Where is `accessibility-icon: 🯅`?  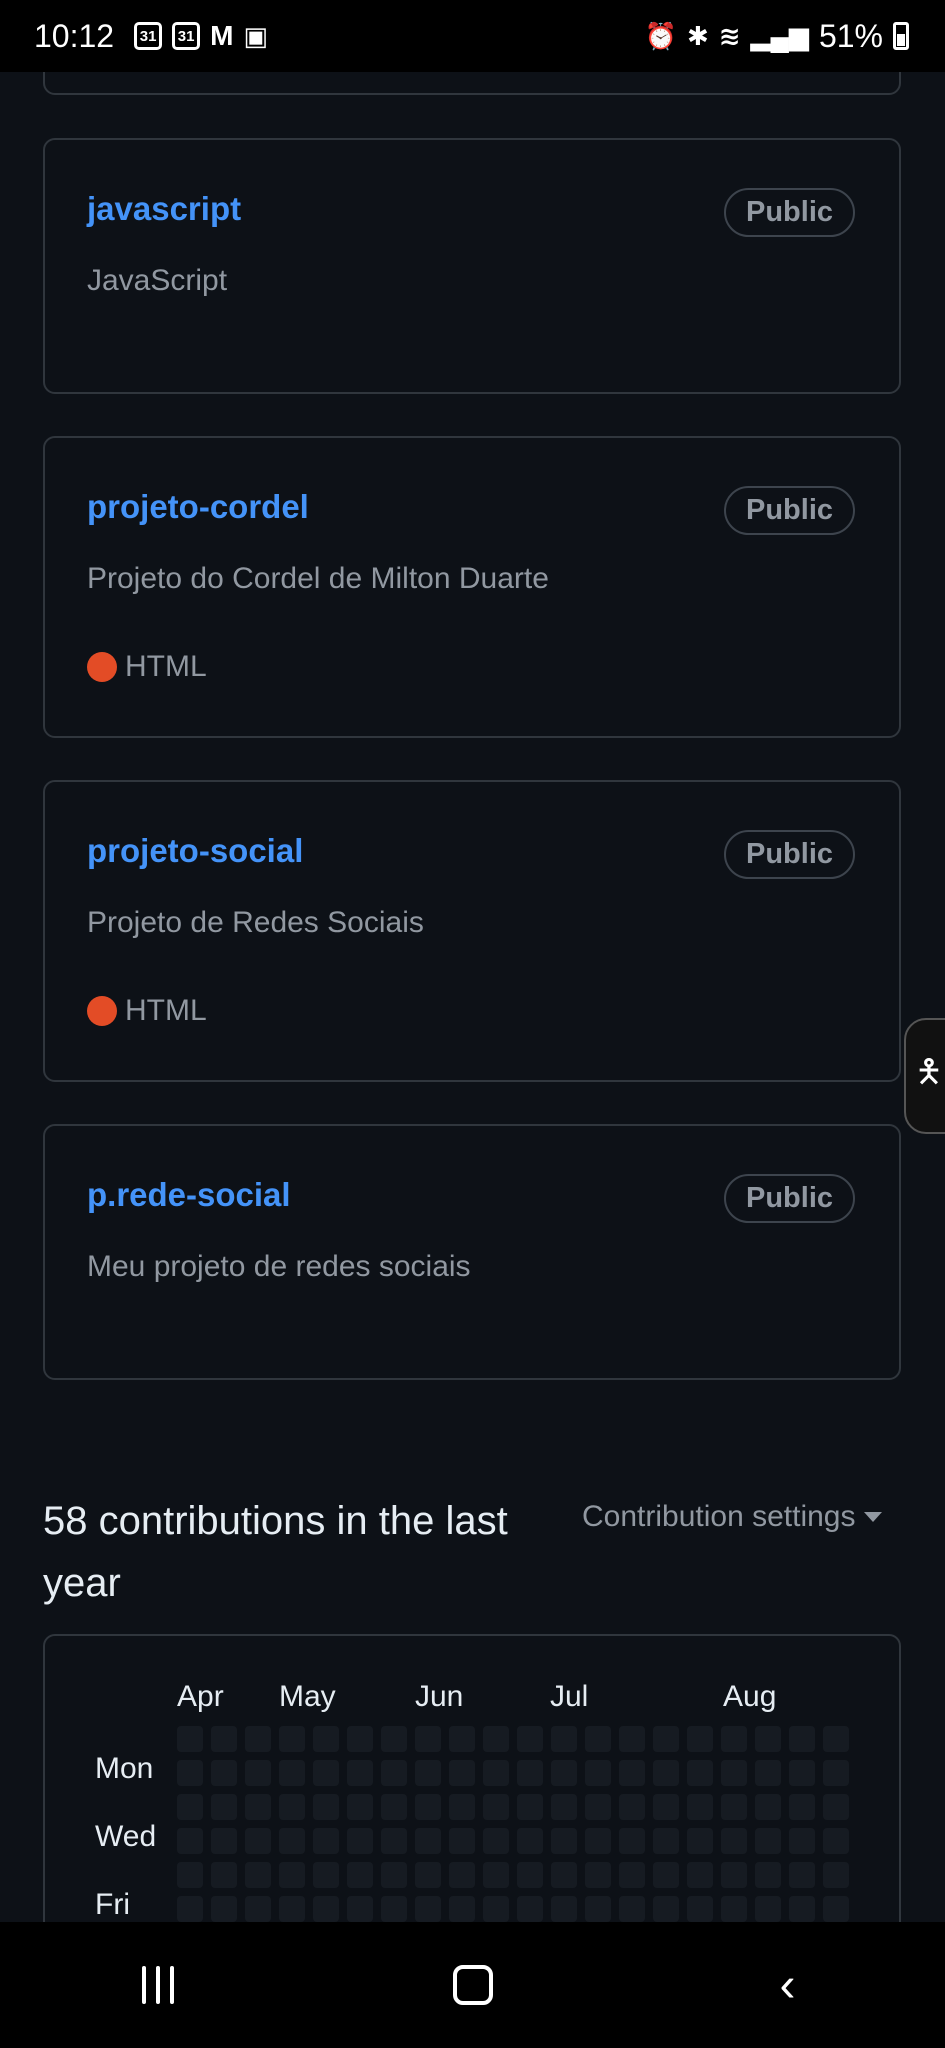 accessibility-icon: 🯅 is located at coordinates (929, 1071).